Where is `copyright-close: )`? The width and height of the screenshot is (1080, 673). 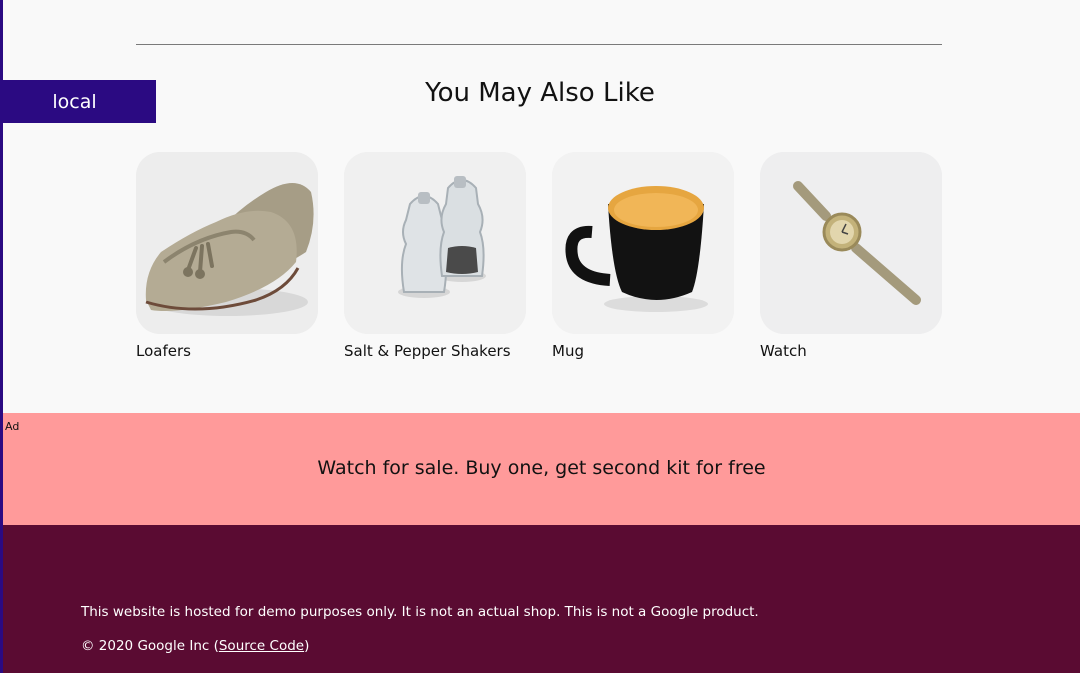 copyright-close: ) is located at coordinates (307, 646).